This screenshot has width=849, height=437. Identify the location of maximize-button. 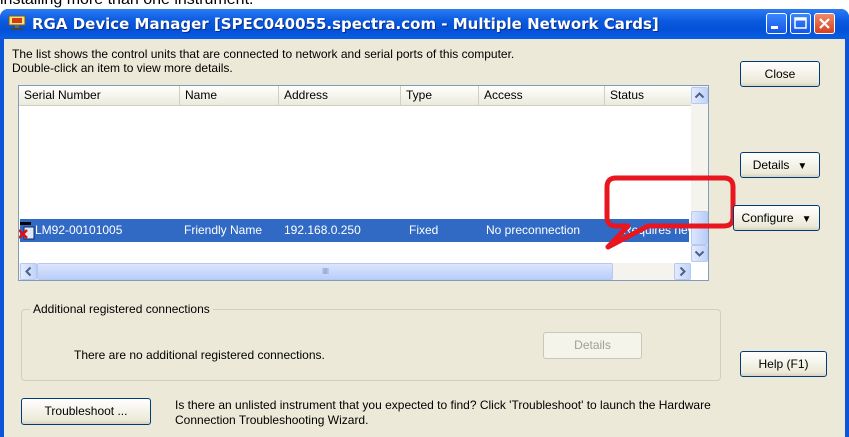
(800, 23).